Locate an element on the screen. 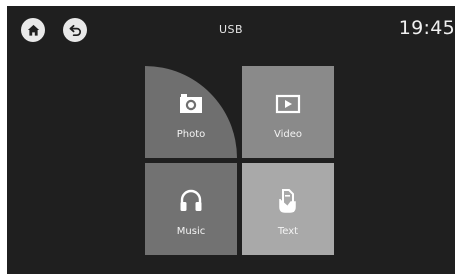 Image resolution: width=455 pixels, height=276 pixels. text-label: Text is located at coordinates (288, 231).